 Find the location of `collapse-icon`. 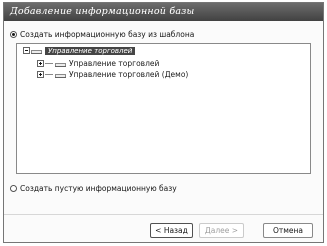

collapse-icon is located at coordinates (26, 50).